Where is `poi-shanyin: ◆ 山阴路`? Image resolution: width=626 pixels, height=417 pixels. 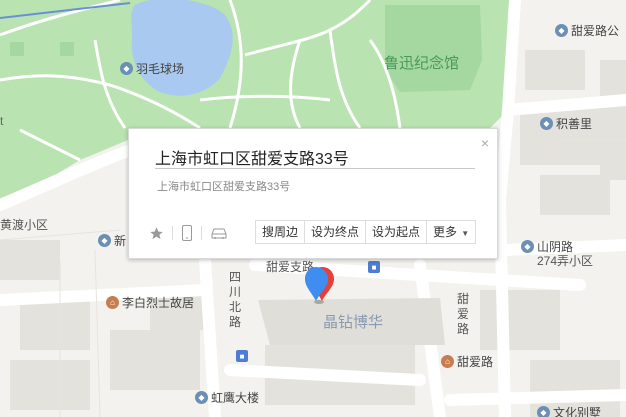 poi-shanyin: ◆ 山阴路 is located at coordinates (547, 246).